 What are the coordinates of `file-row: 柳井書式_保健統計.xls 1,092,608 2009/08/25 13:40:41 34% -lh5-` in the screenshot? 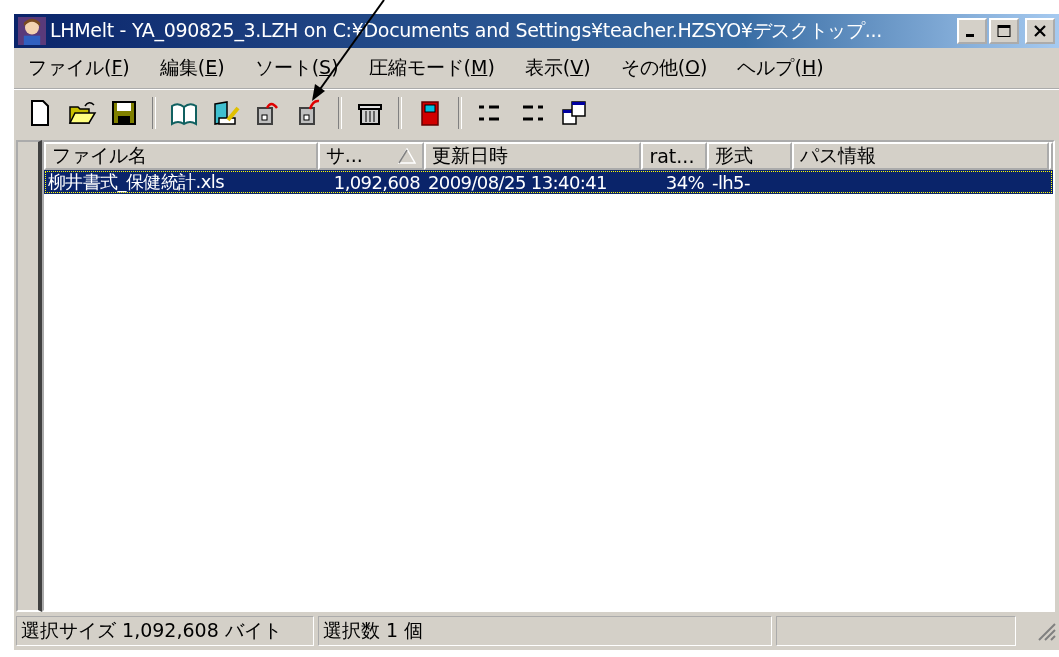 It's located at (548, 182).